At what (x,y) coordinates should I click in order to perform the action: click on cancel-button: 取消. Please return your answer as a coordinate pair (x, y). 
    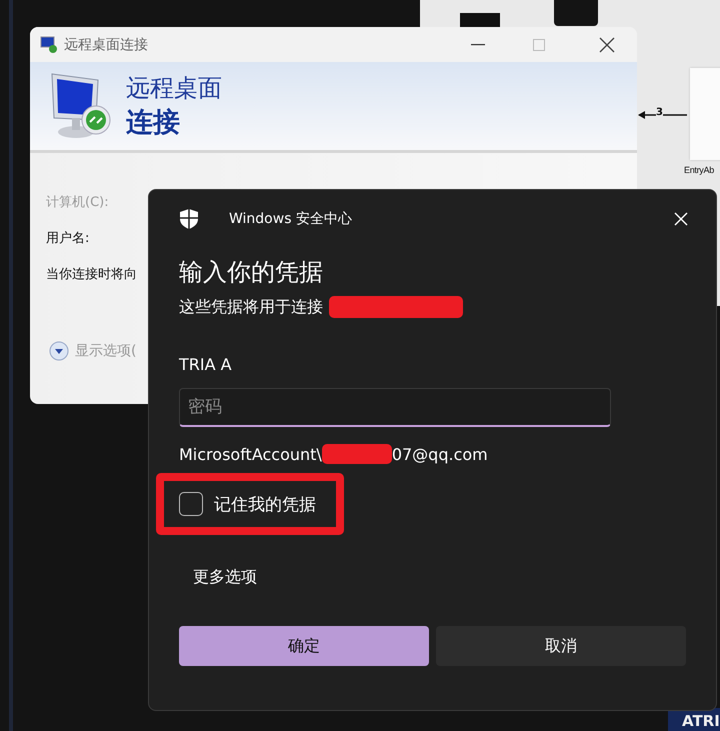
    Looking at the image, I should click on (561, 646).